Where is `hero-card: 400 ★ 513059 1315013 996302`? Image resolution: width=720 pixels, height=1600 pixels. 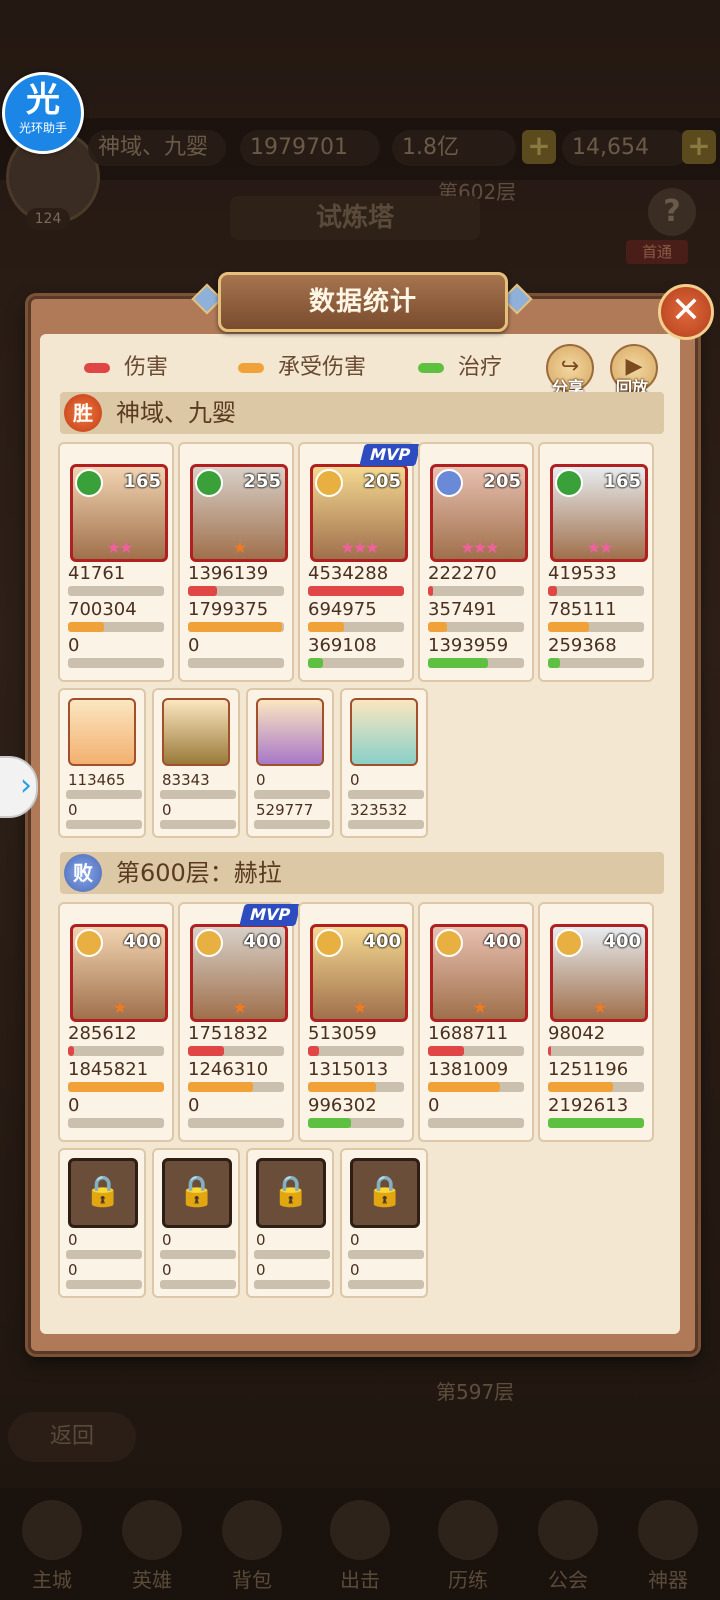 hero-card: 400 ★ 513059 1315013 996302 is located at coordinates (356, 1022).